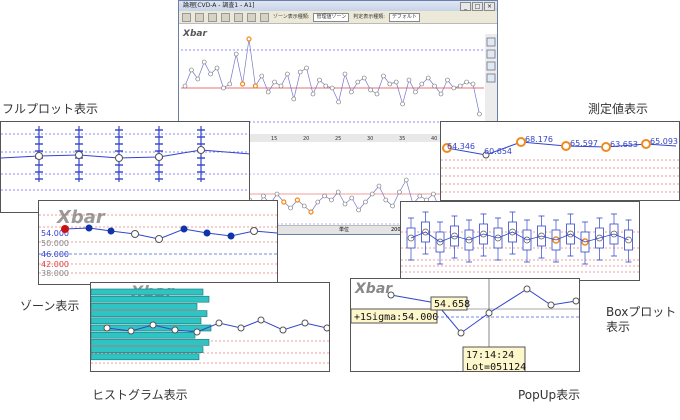 Image resolution: width=680 pixels, height=420 pixels. I want to click on delete-icon, so click(264, 17).